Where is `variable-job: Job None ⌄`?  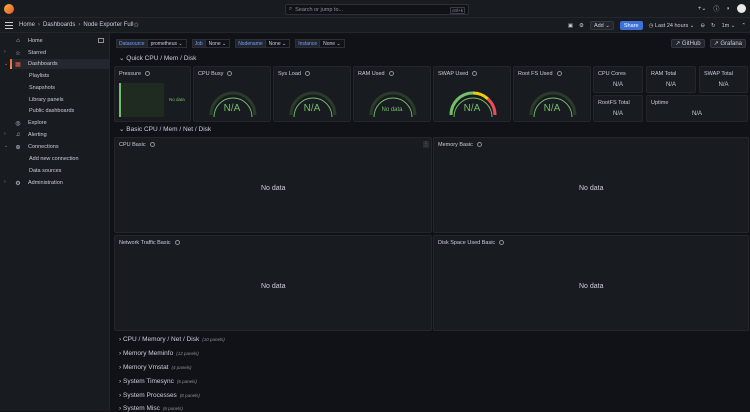
variable-job: Job None ⌄ is located at coordinates (211, 43).